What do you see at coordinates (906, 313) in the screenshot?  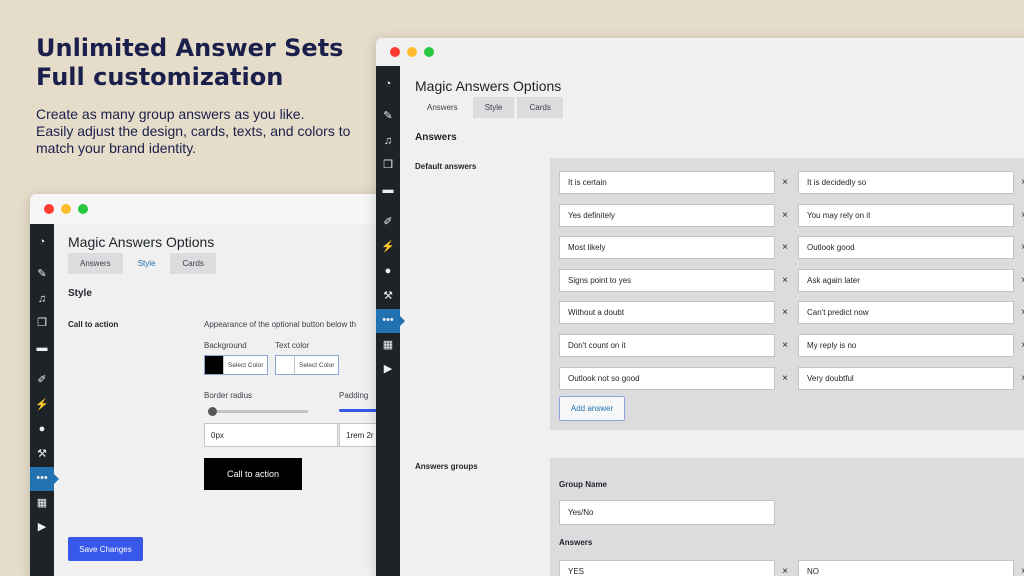 I see `answer-input: Can't predict now` at bounding box center [906, 313].